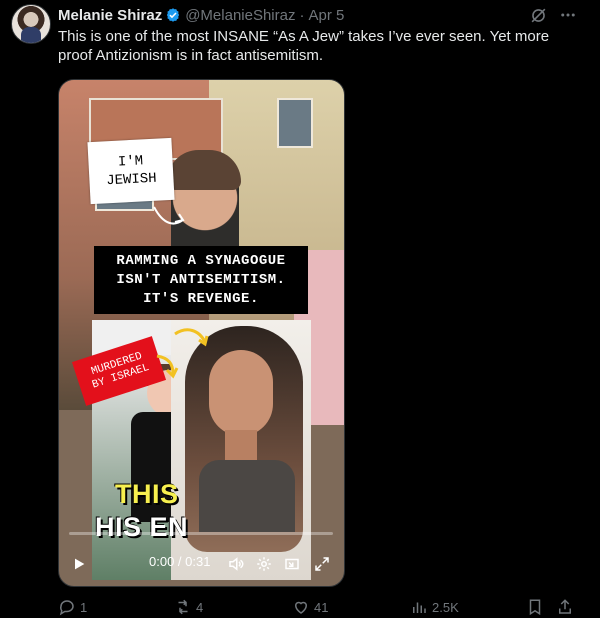  I want to click on bookmark-icon, so click(535, 607).